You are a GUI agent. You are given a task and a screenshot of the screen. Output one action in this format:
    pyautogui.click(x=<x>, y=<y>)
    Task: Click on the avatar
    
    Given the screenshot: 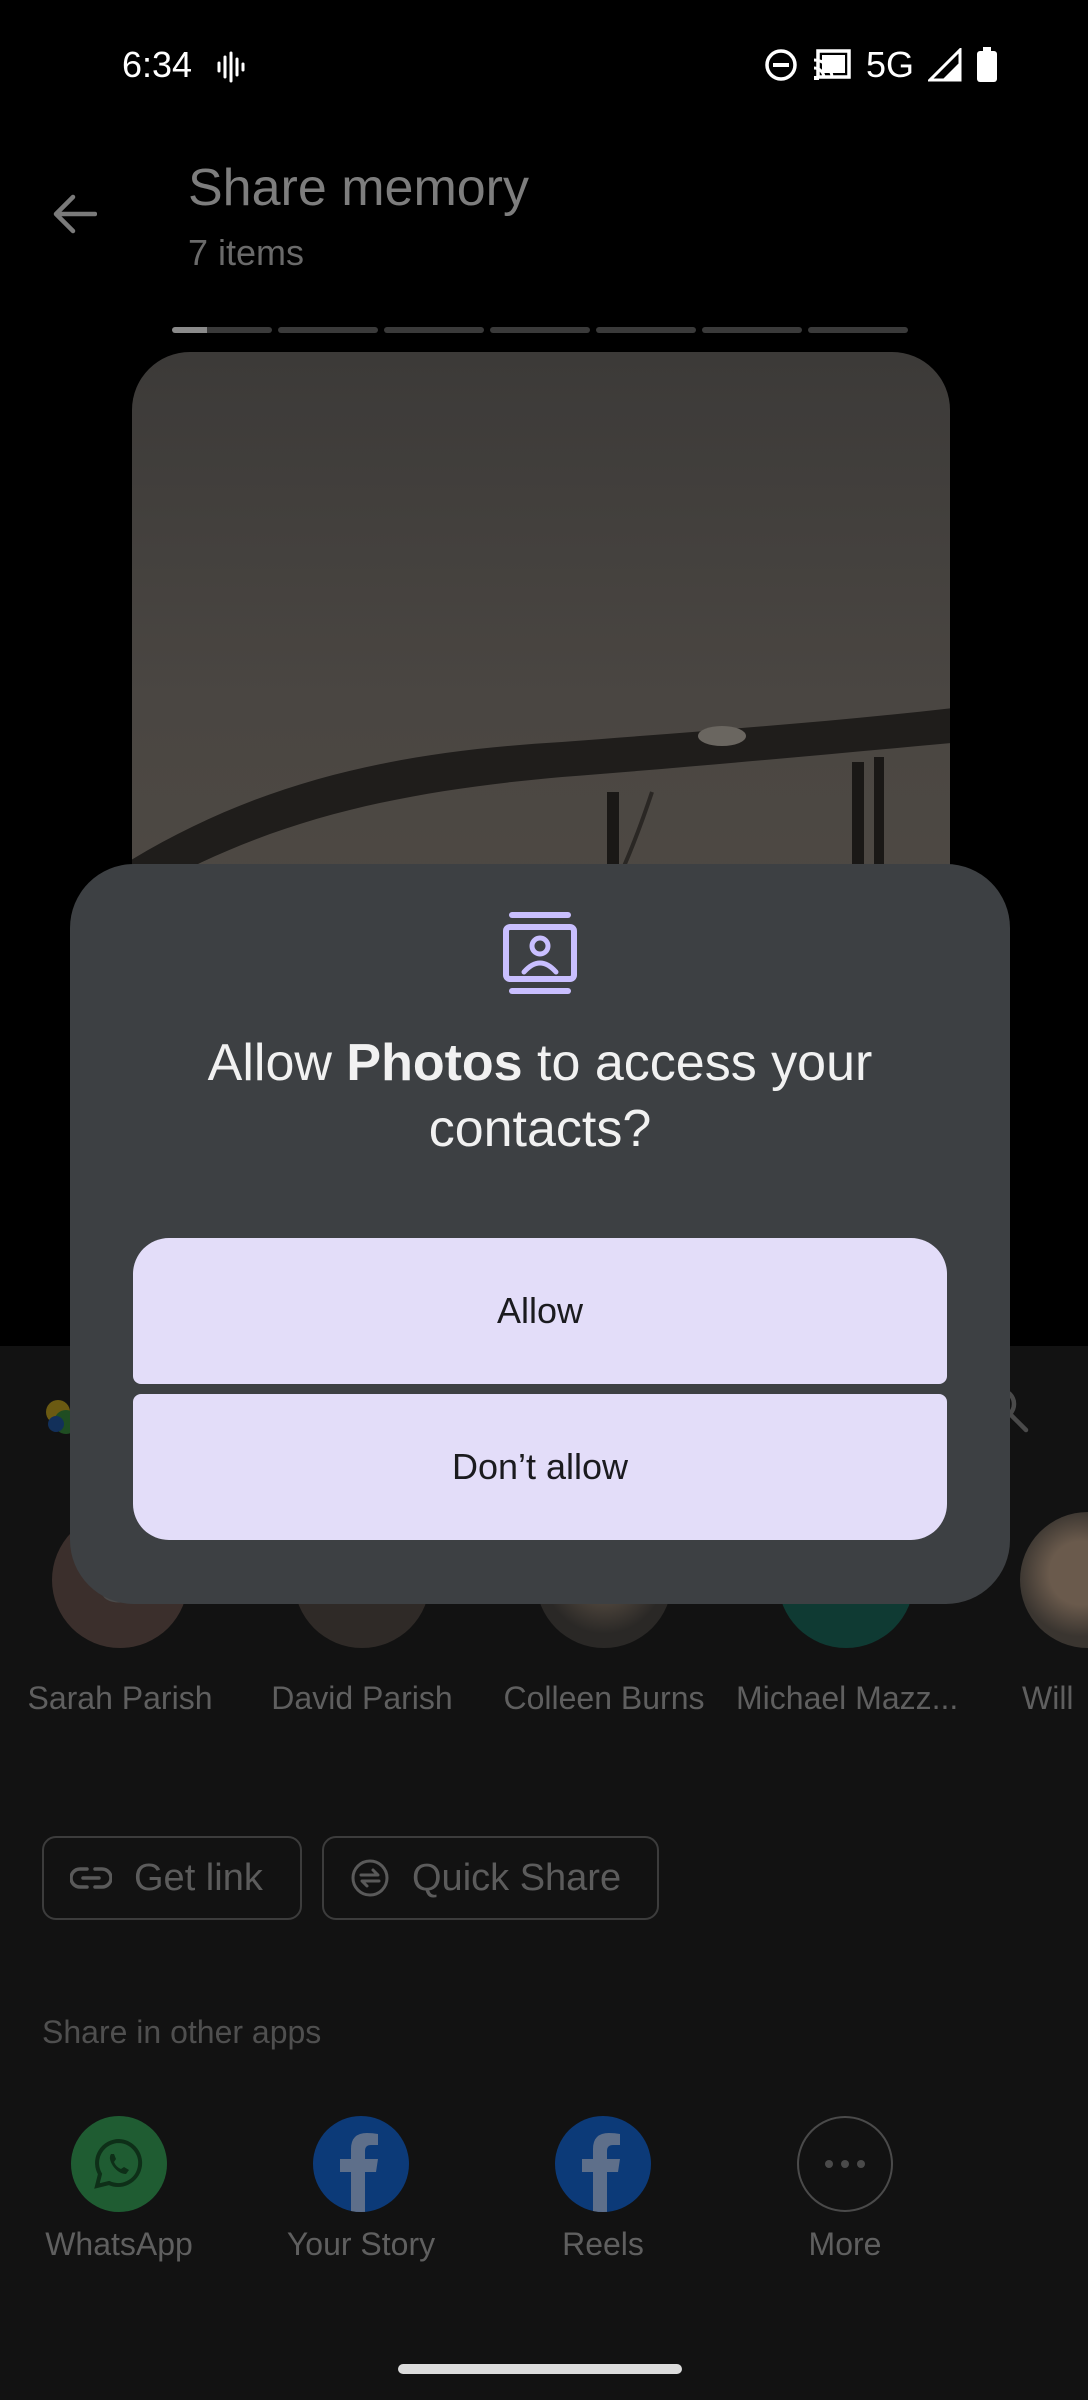 What is the action you would take?
    pyautogui.click(x=1054, y=1580)
    